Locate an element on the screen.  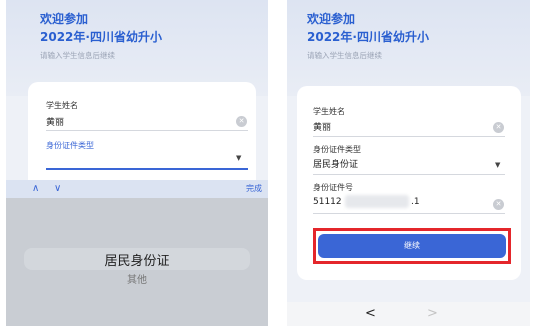
continue-button: 继续 is located at coordinates (412, 246).